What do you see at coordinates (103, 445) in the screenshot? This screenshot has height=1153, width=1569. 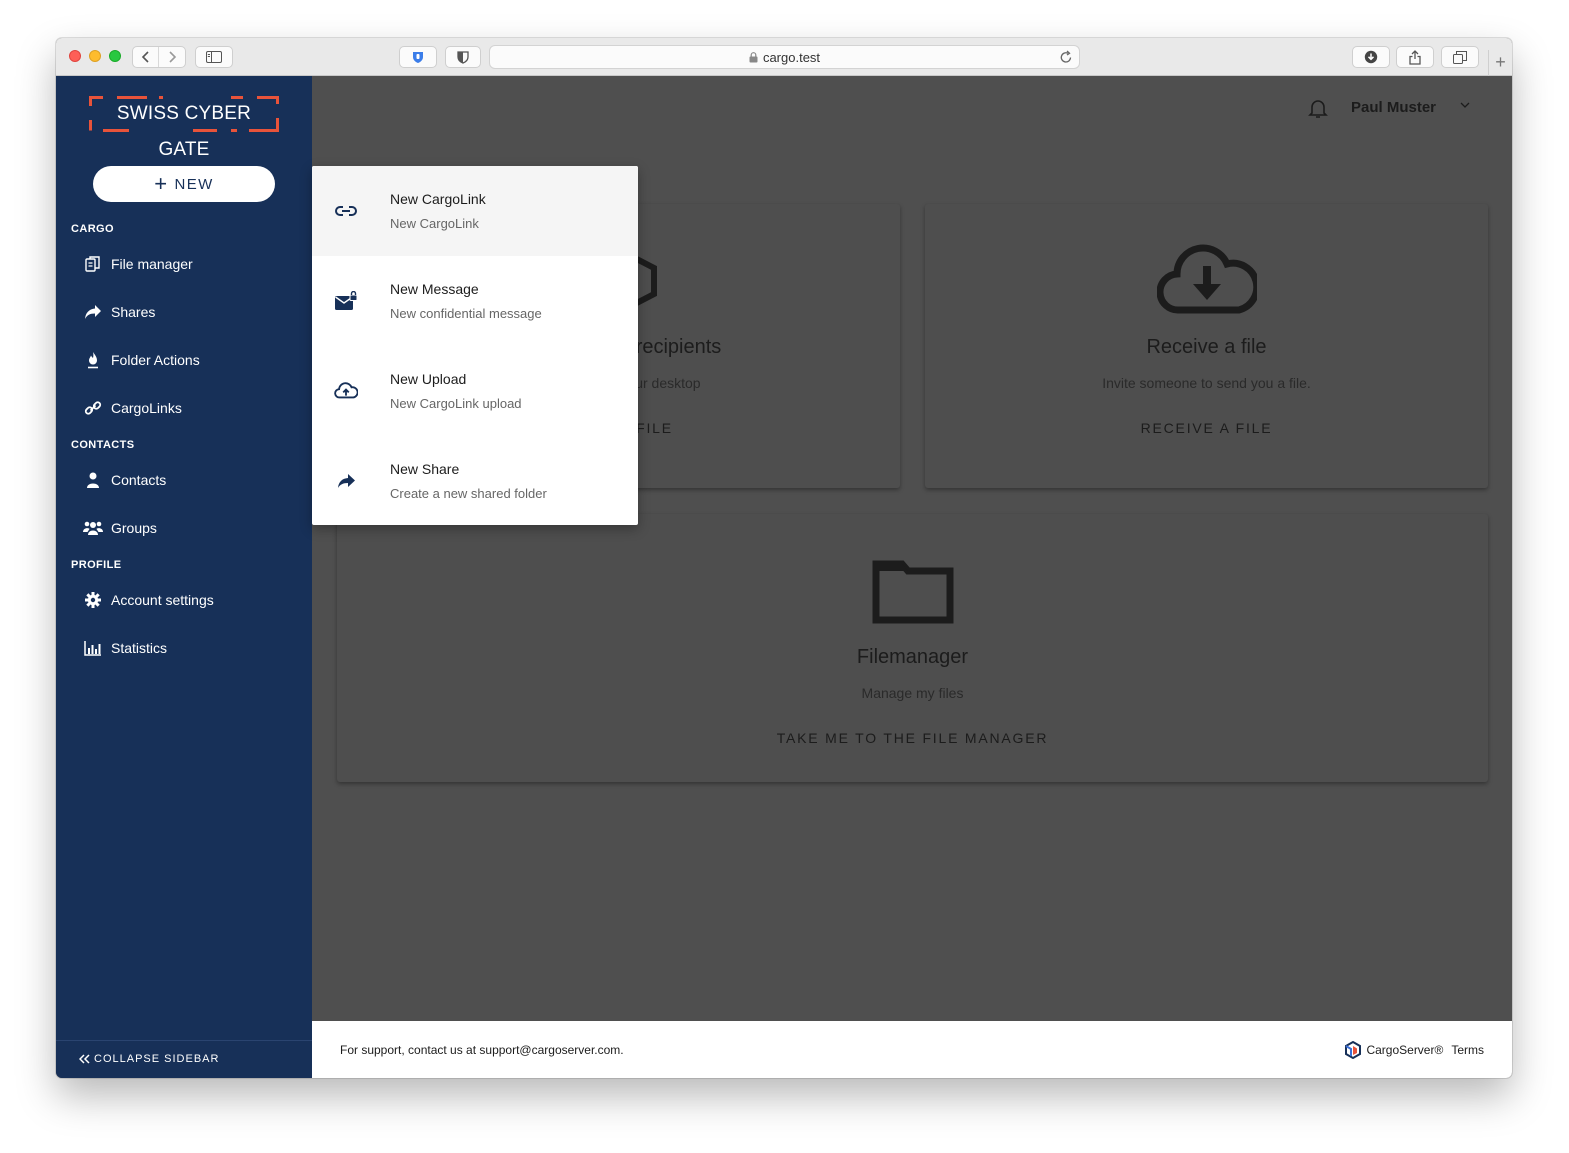 I see `section-title-contacts: CONTACTS` at bounding box center [103, 445].